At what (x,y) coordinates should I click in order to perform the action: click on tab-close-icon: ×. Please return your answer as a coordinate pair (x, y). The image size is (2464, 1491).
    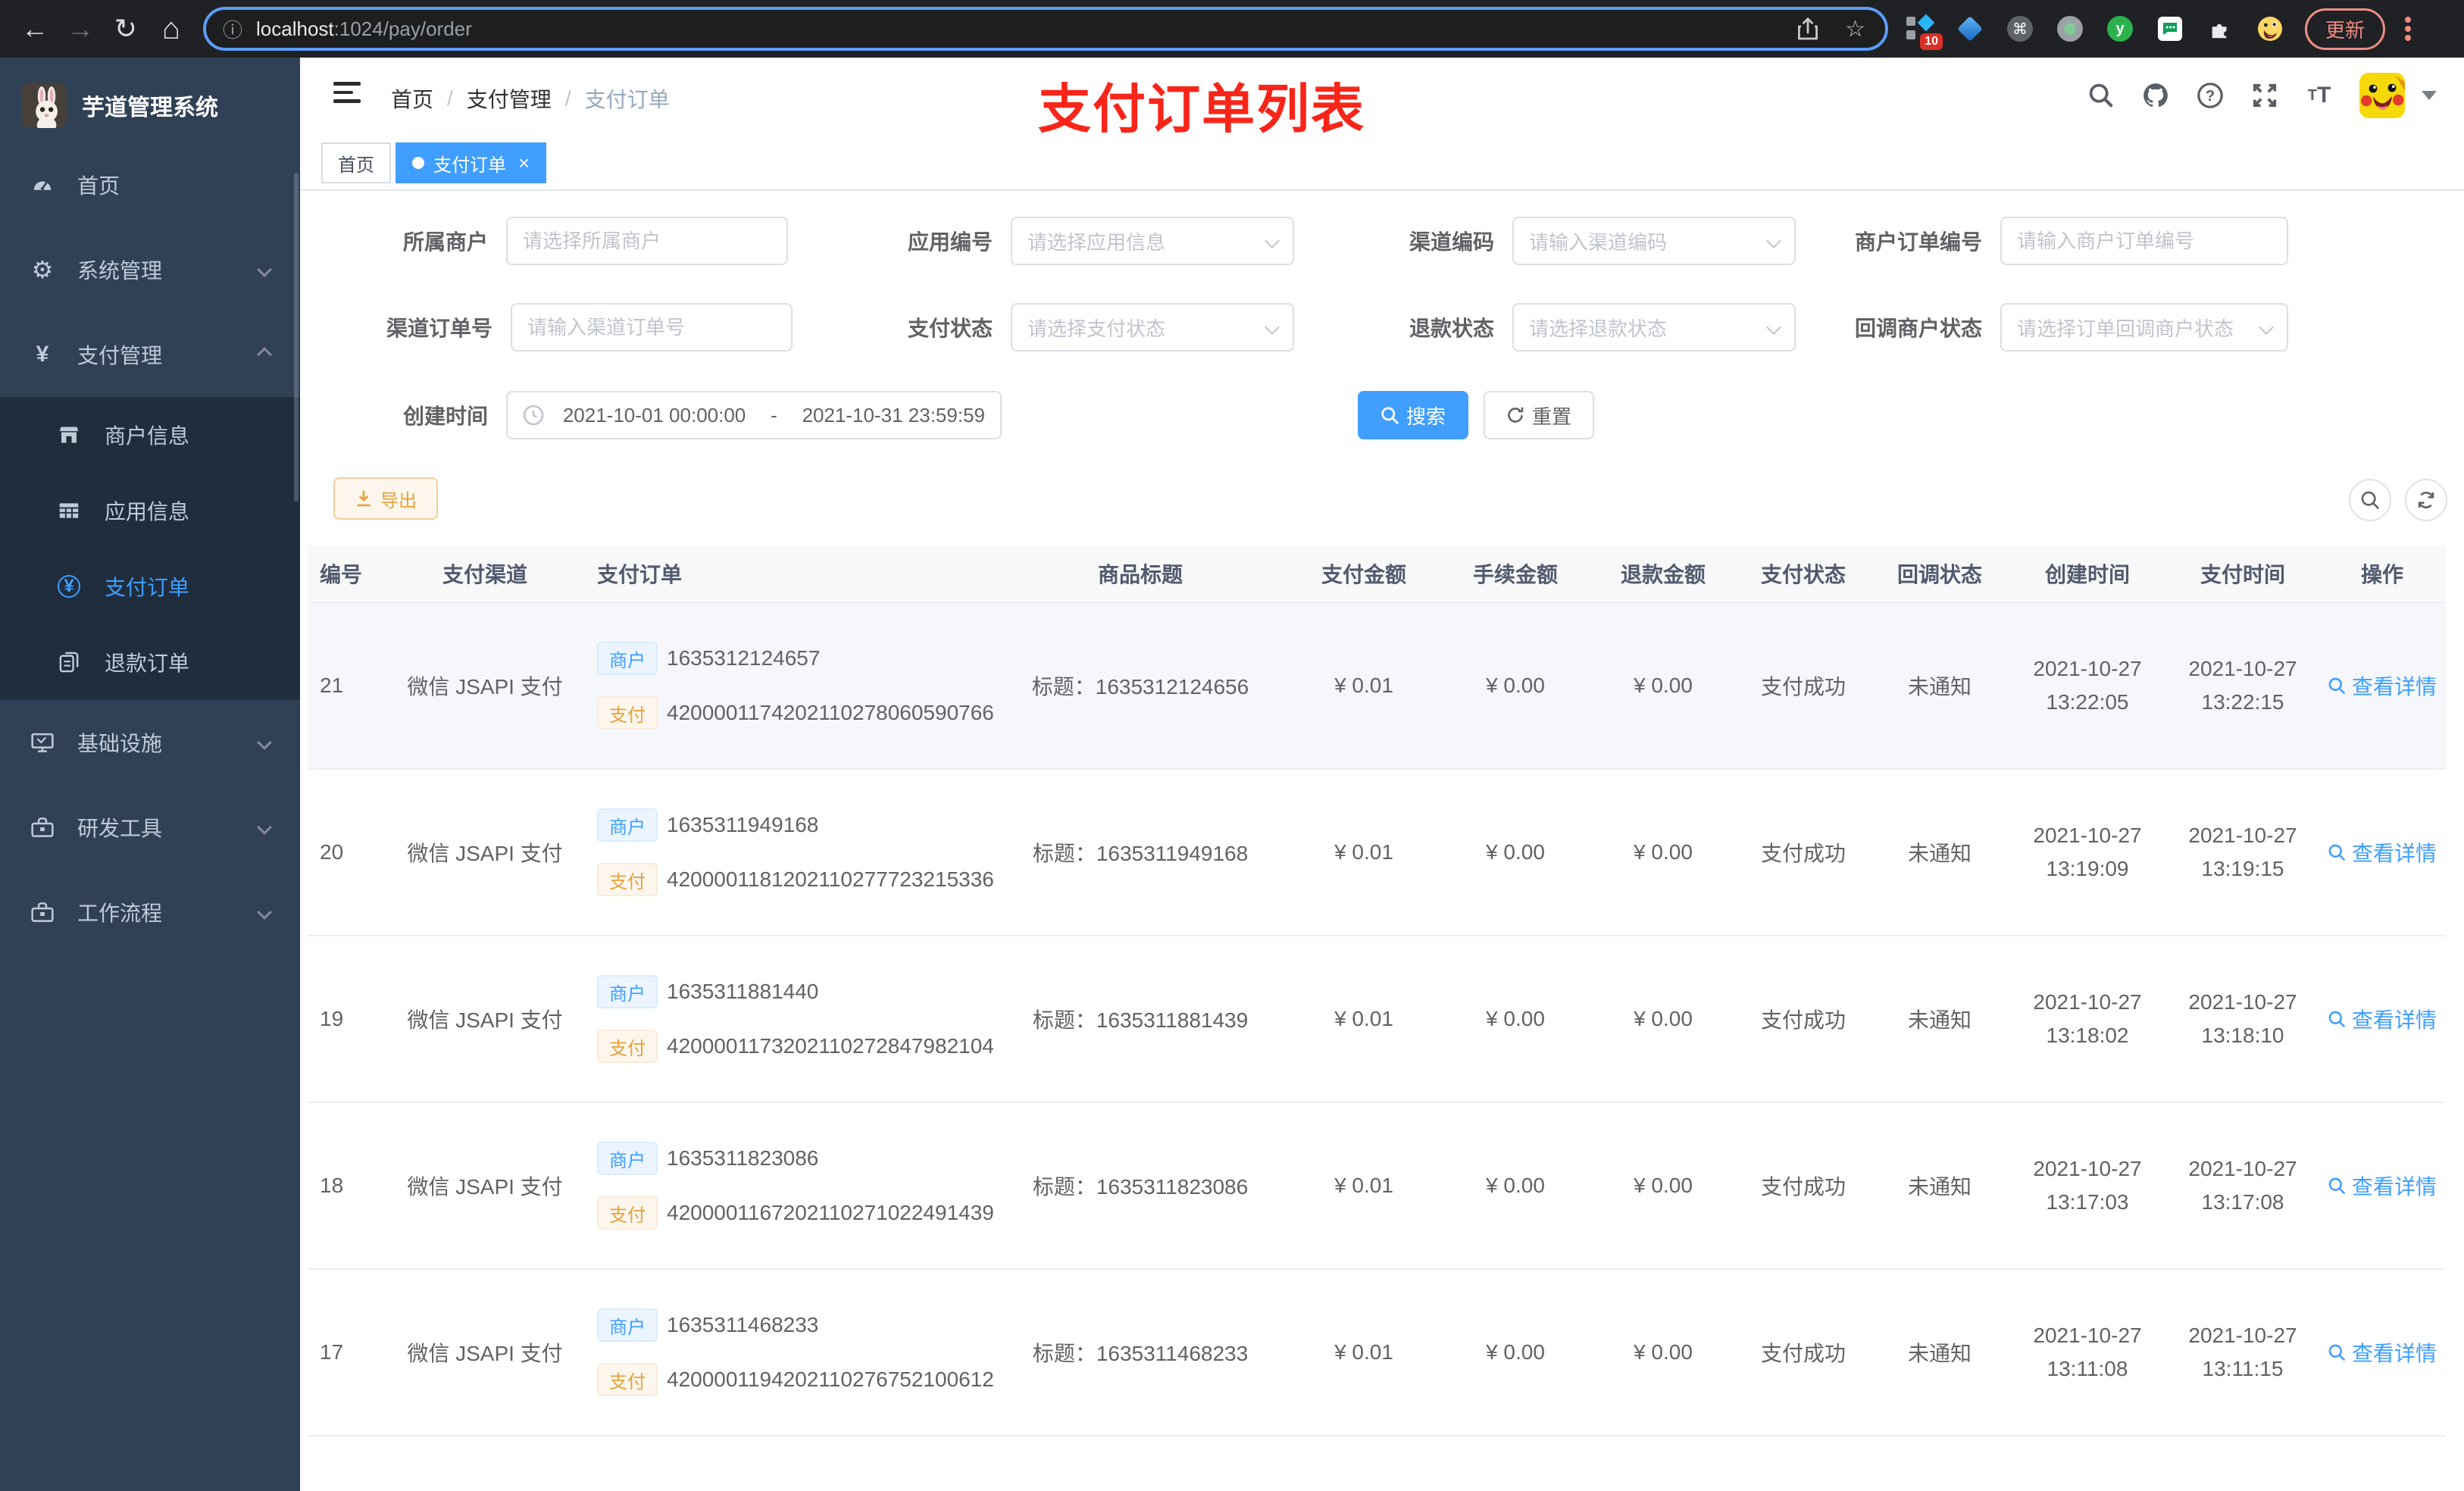
    Looking at the image, I should click on (524, 163).